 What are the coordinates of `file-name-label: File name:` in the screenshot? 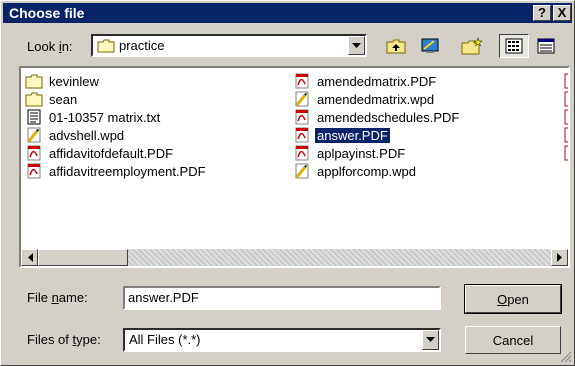 It's located at (57, 297).